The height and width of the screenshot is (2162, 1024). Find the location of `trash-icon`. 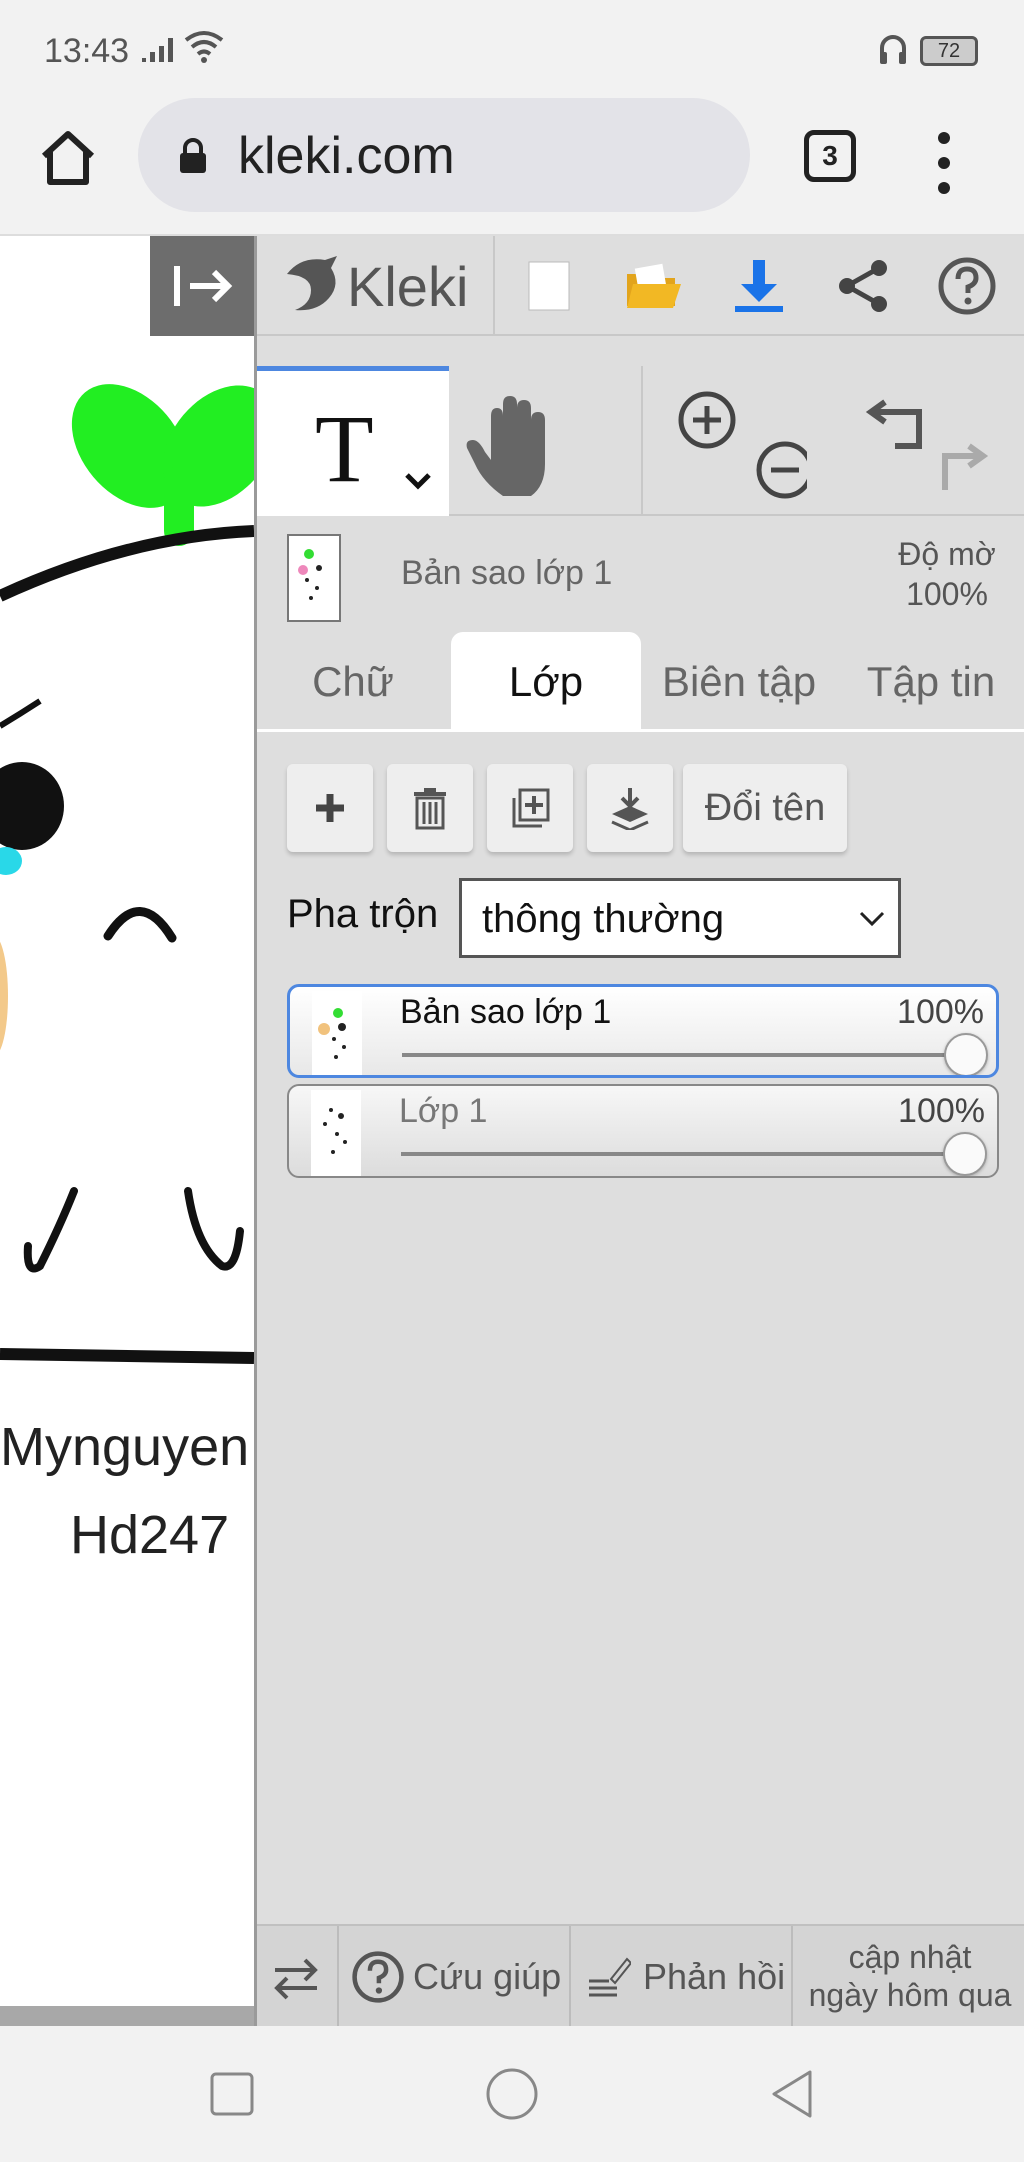

trash-icon is located at coordinates (430, 809).